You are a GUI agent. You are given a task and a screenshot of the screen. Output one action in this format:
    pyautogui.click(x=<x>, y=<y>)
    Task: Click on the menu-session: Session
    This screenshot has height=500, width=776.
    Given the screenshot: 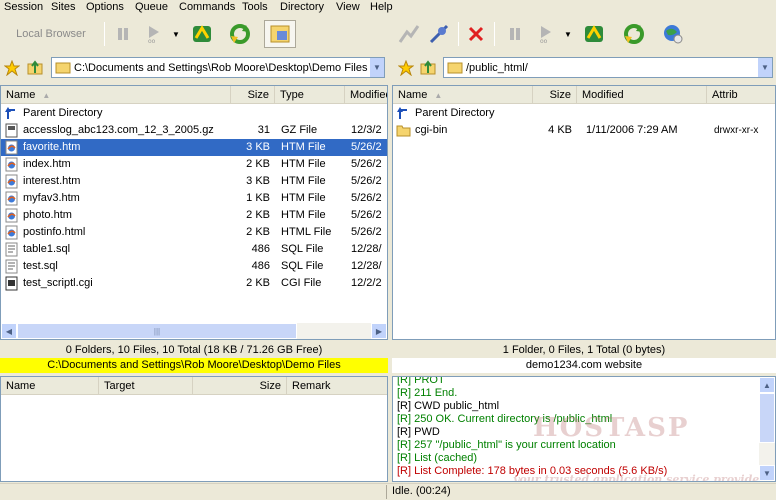 What is the action you would take?
    pyautogui.click(x=23, y=7)
    